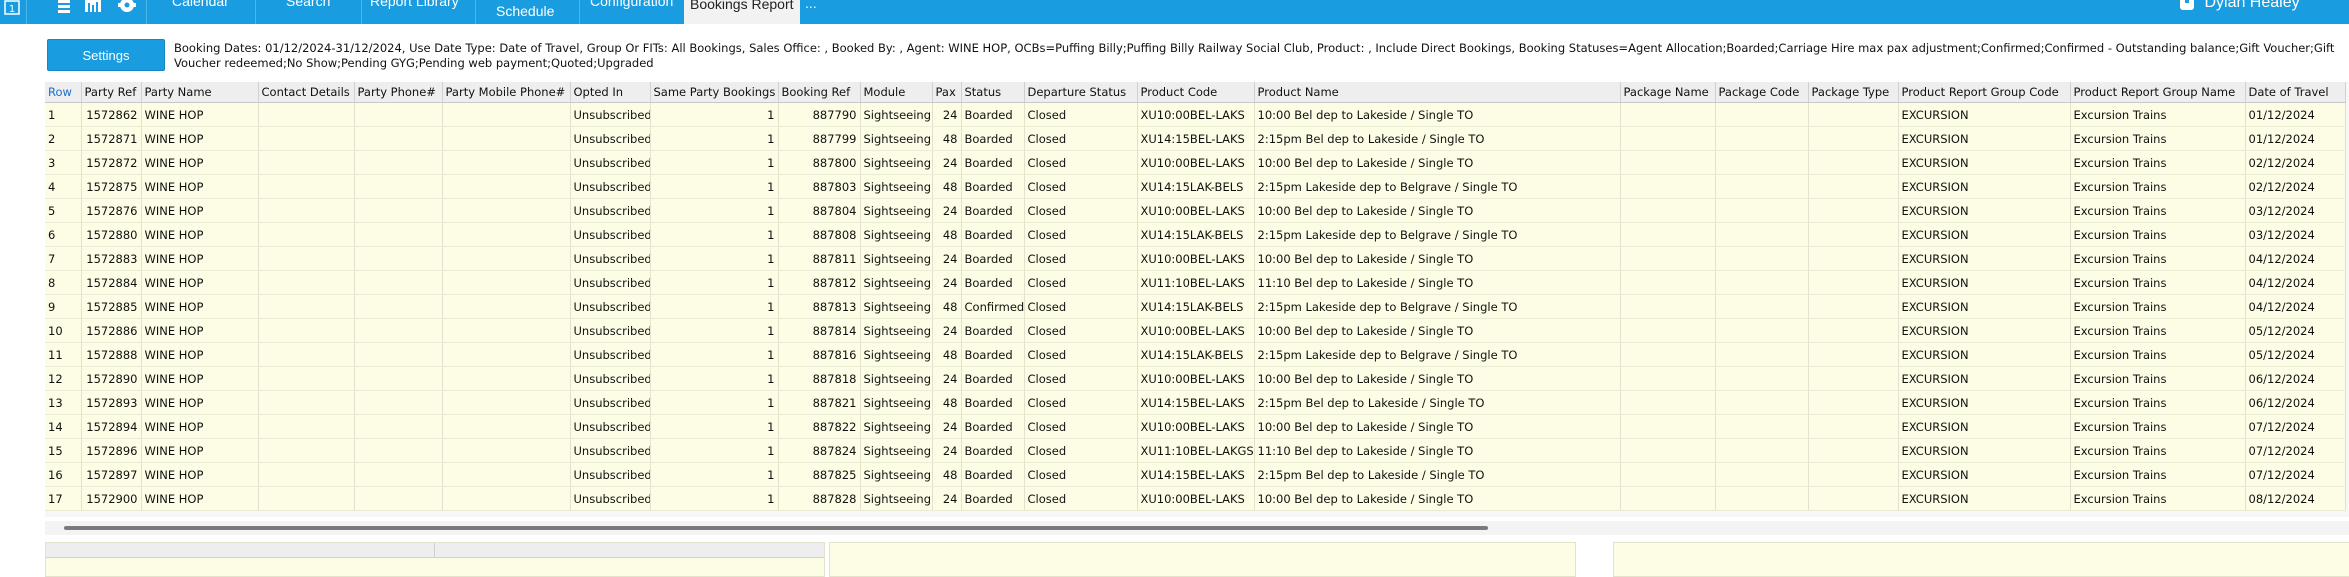 This screenshot has width=2349, height=577. What do you see at coordinates (398, 402) in the screenshot?
I see `cell-party-phone` at bounding box center [398, 402].